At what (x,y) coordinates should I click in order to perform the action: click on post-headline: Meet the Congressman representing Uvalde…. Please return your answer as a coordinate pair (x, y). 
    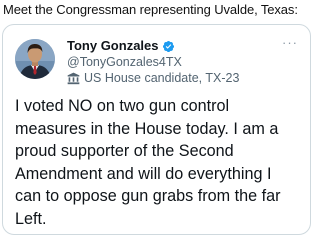
    Looking at the image, I should click on (150, 9).